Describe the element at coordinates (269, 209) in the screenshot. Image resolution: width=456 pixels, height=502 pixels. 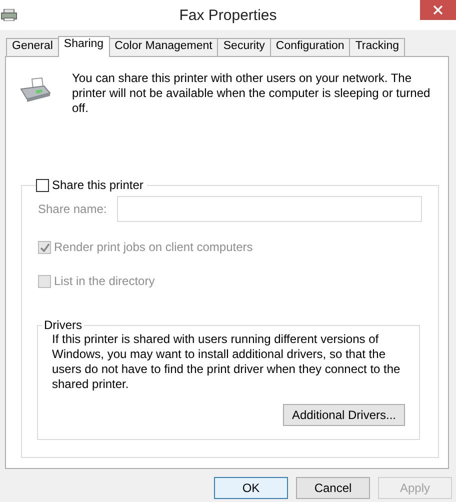
I see `share-name-field` at that location.